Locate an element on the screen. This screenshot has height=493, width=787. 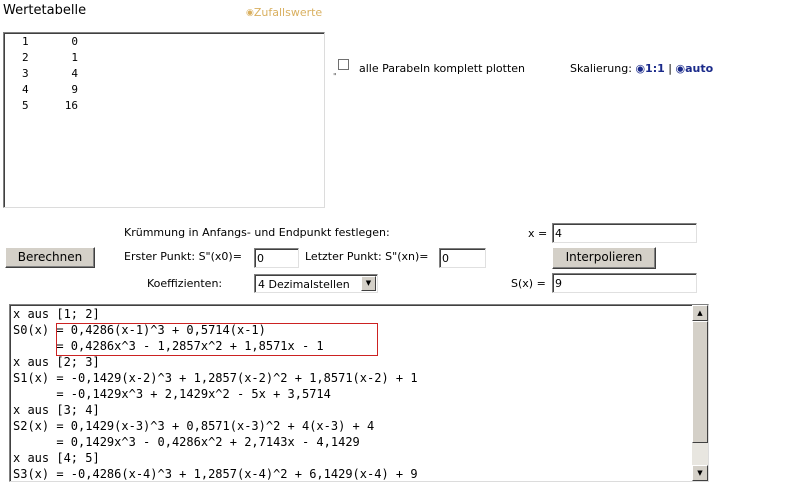
scaling-control: Skalierung: ◉1:1 | ◉auto is located at coordinates (641, 68).